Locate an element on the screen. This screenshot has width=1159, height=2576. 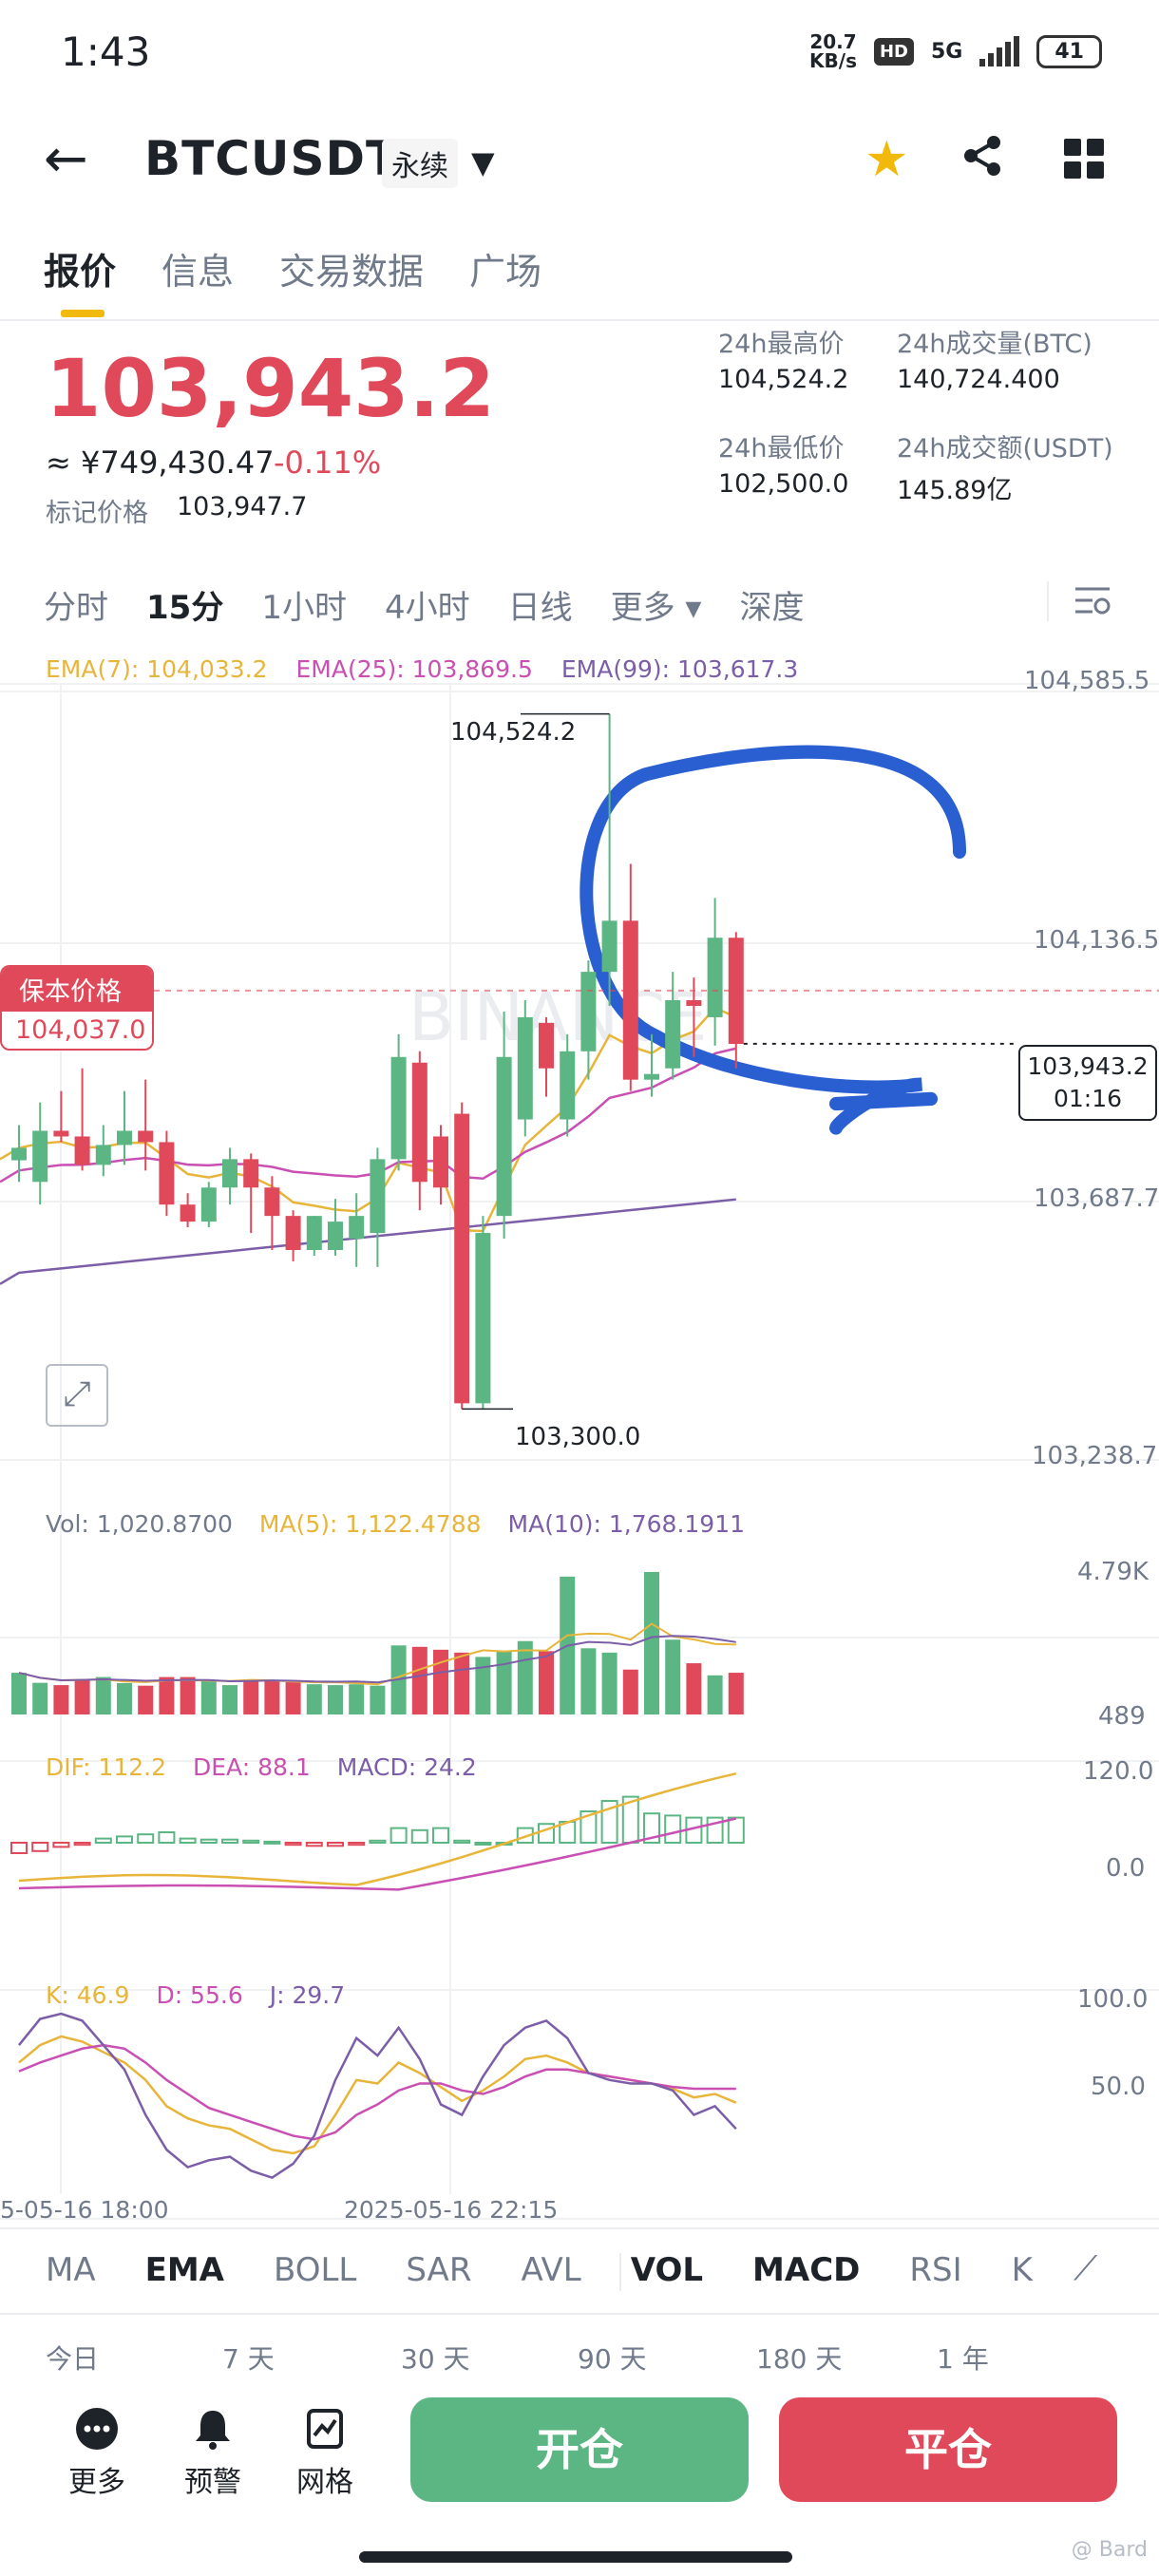
y-tick-0: 104,585.5 is located at coordinates (1087, 681).